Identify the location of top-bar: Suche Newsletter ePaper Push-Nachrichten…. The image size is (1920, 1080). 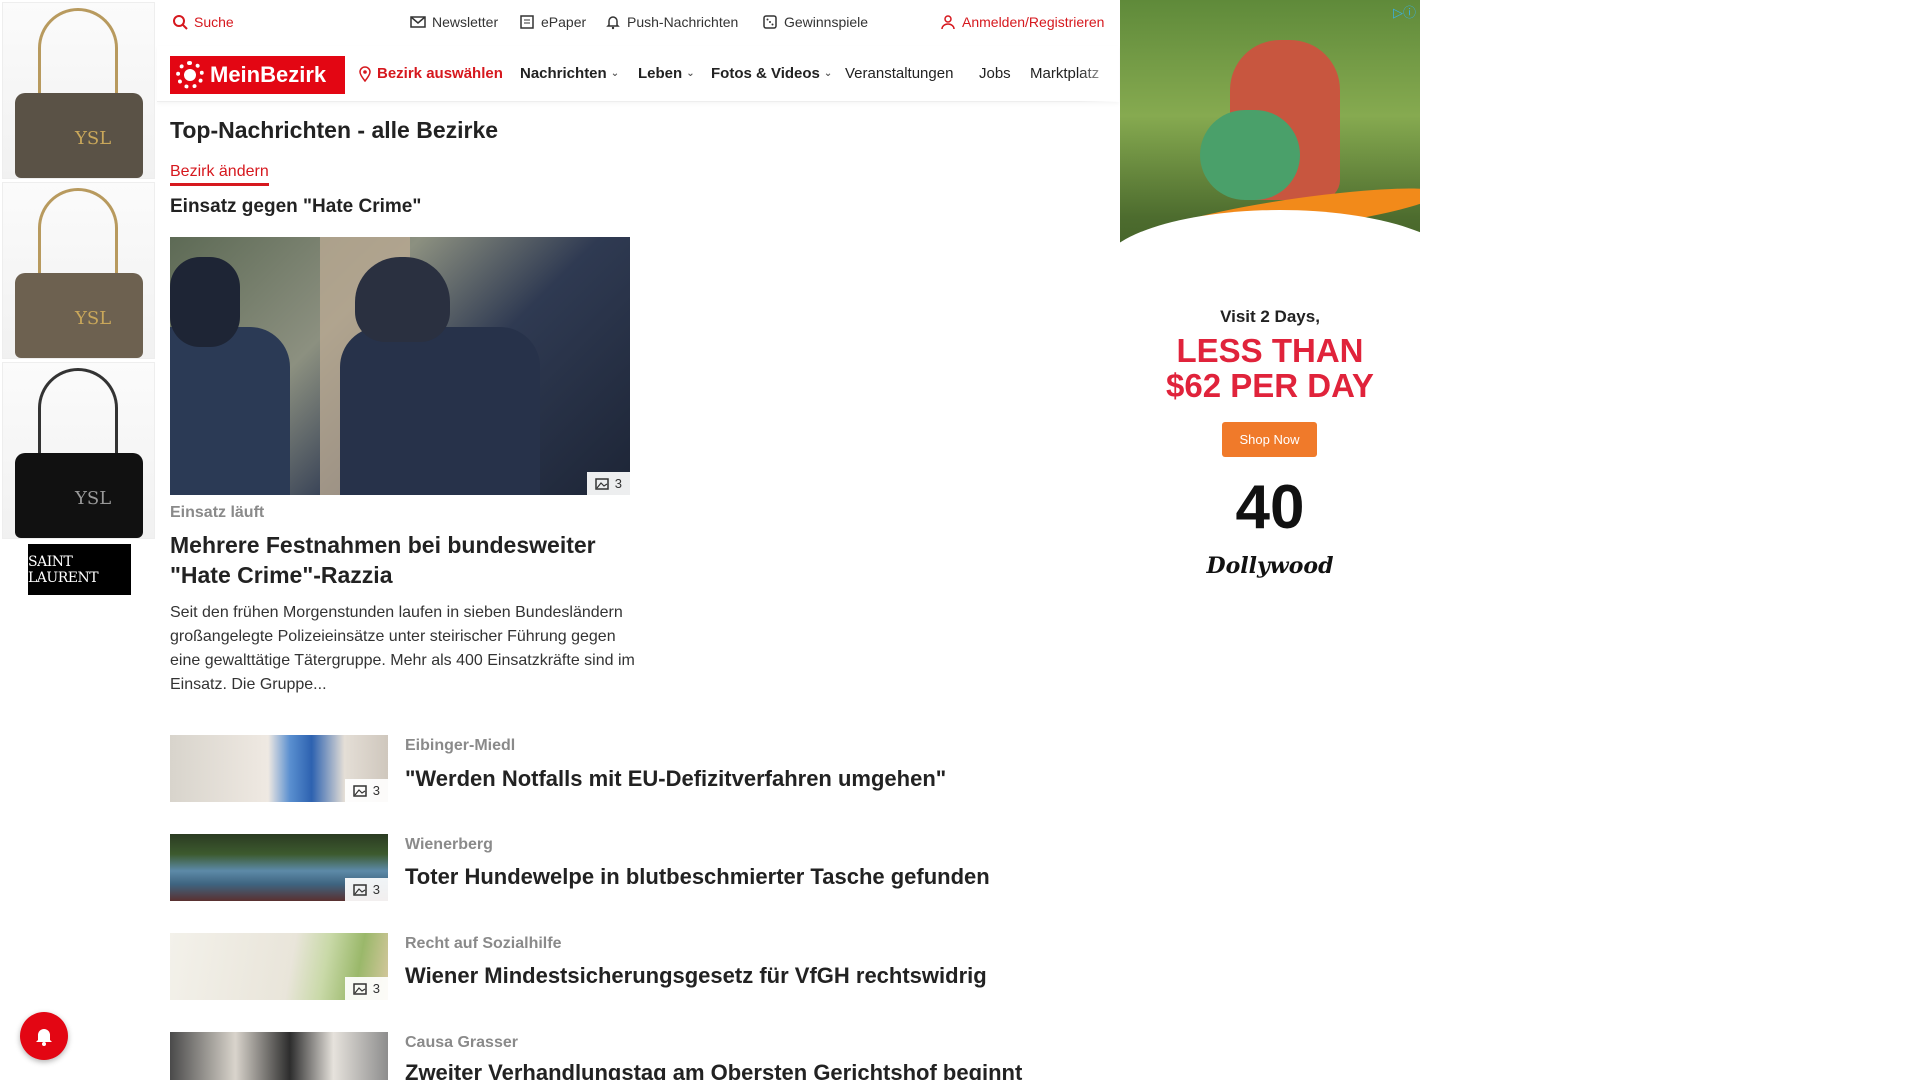
(638, 23).